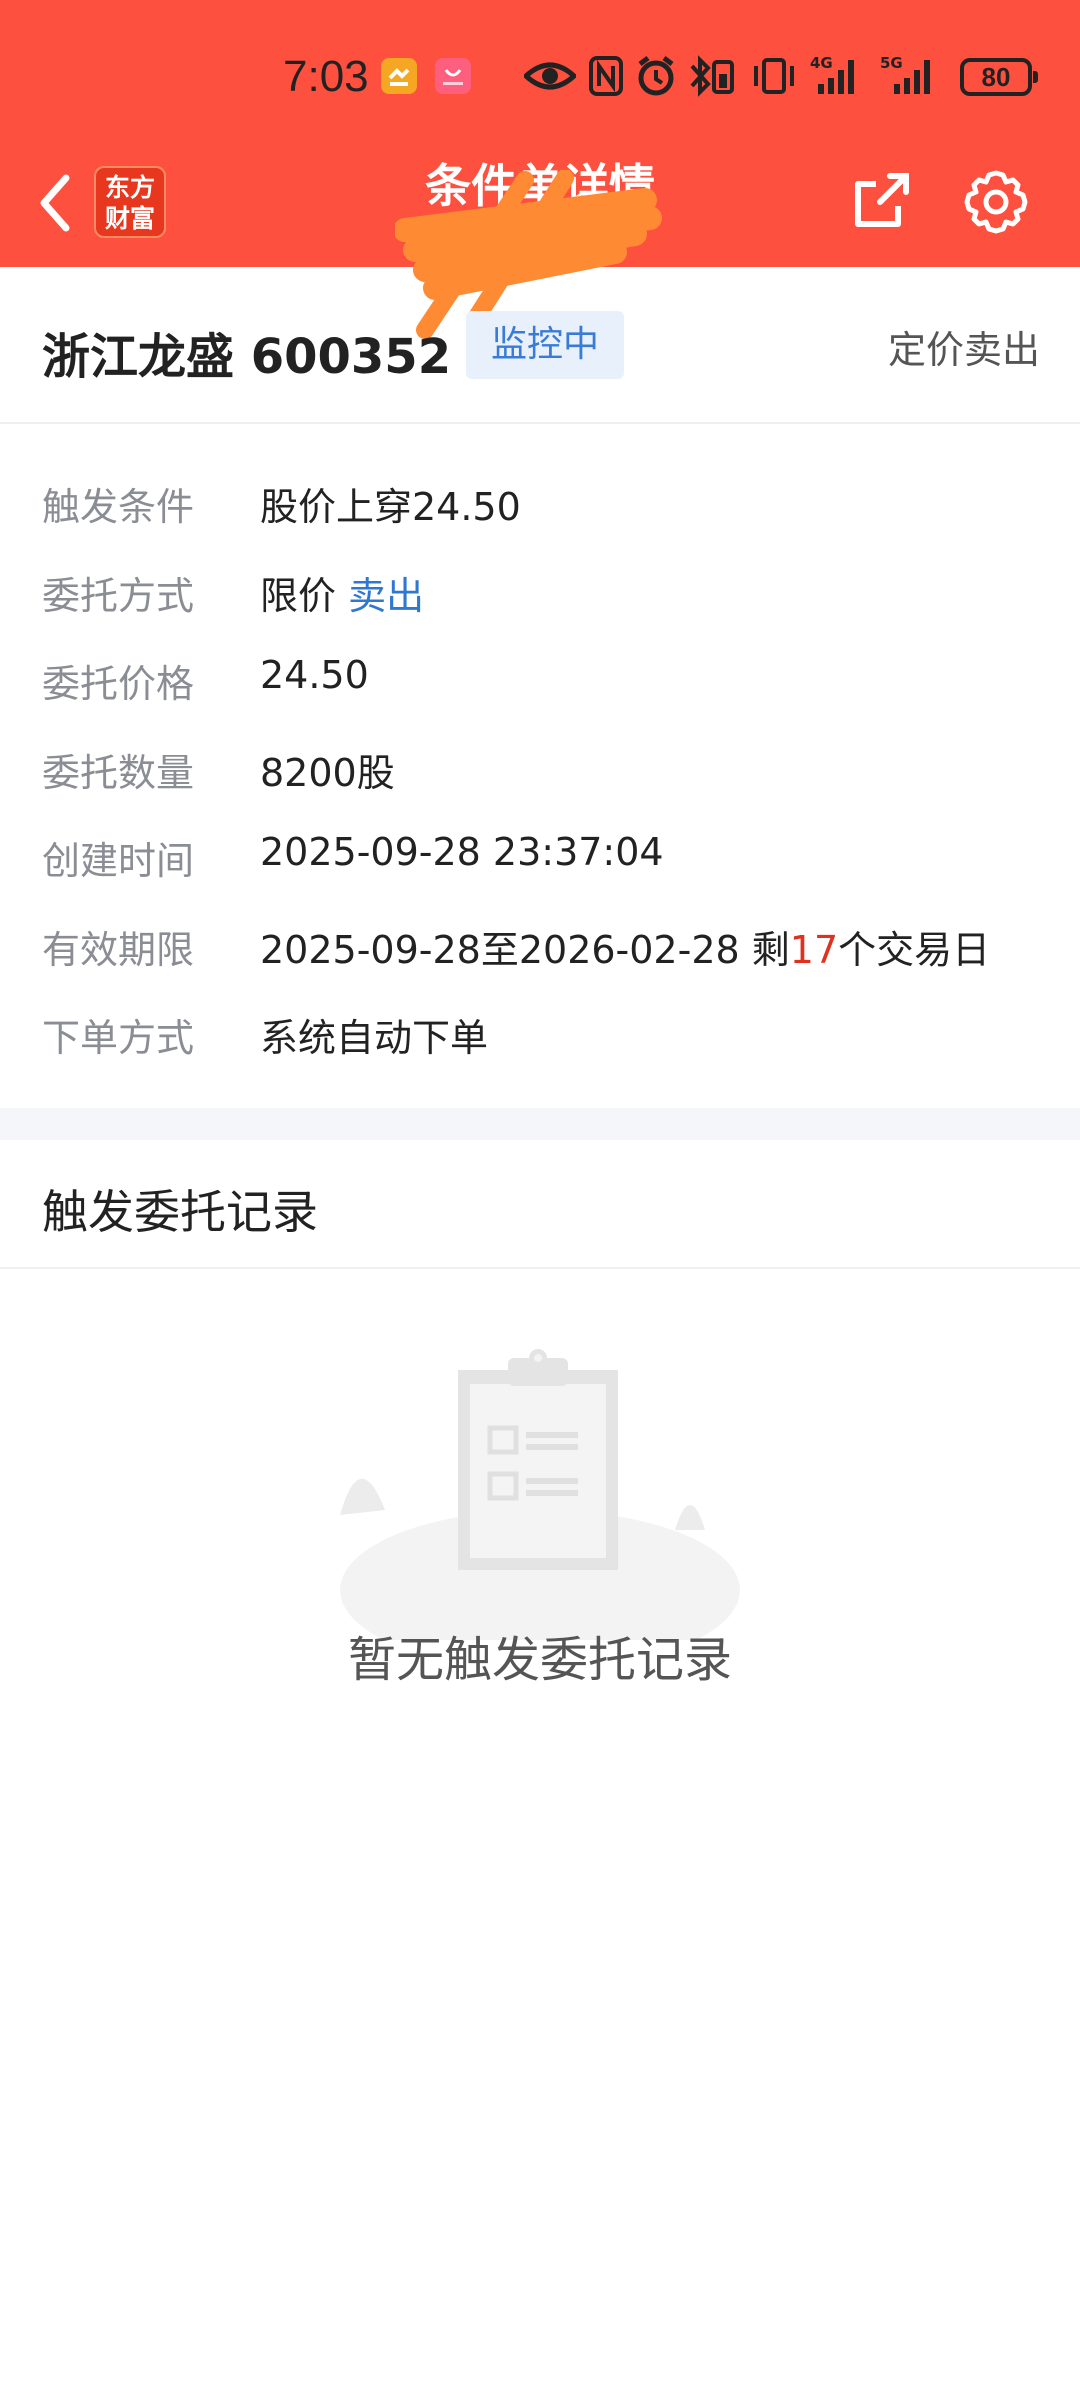 This screenshot has width=1080, height=2400. I want to click on detail-label: 创建时间, so click(118, 861).